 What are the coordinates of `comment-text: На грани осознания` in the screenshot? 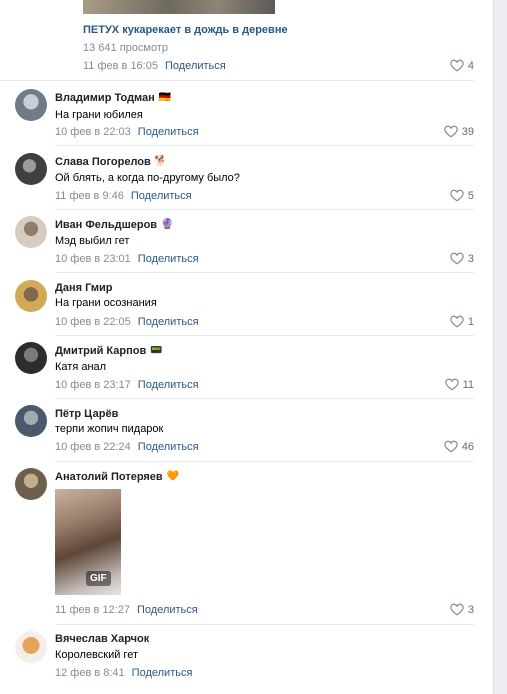 It's located at (106, 303).